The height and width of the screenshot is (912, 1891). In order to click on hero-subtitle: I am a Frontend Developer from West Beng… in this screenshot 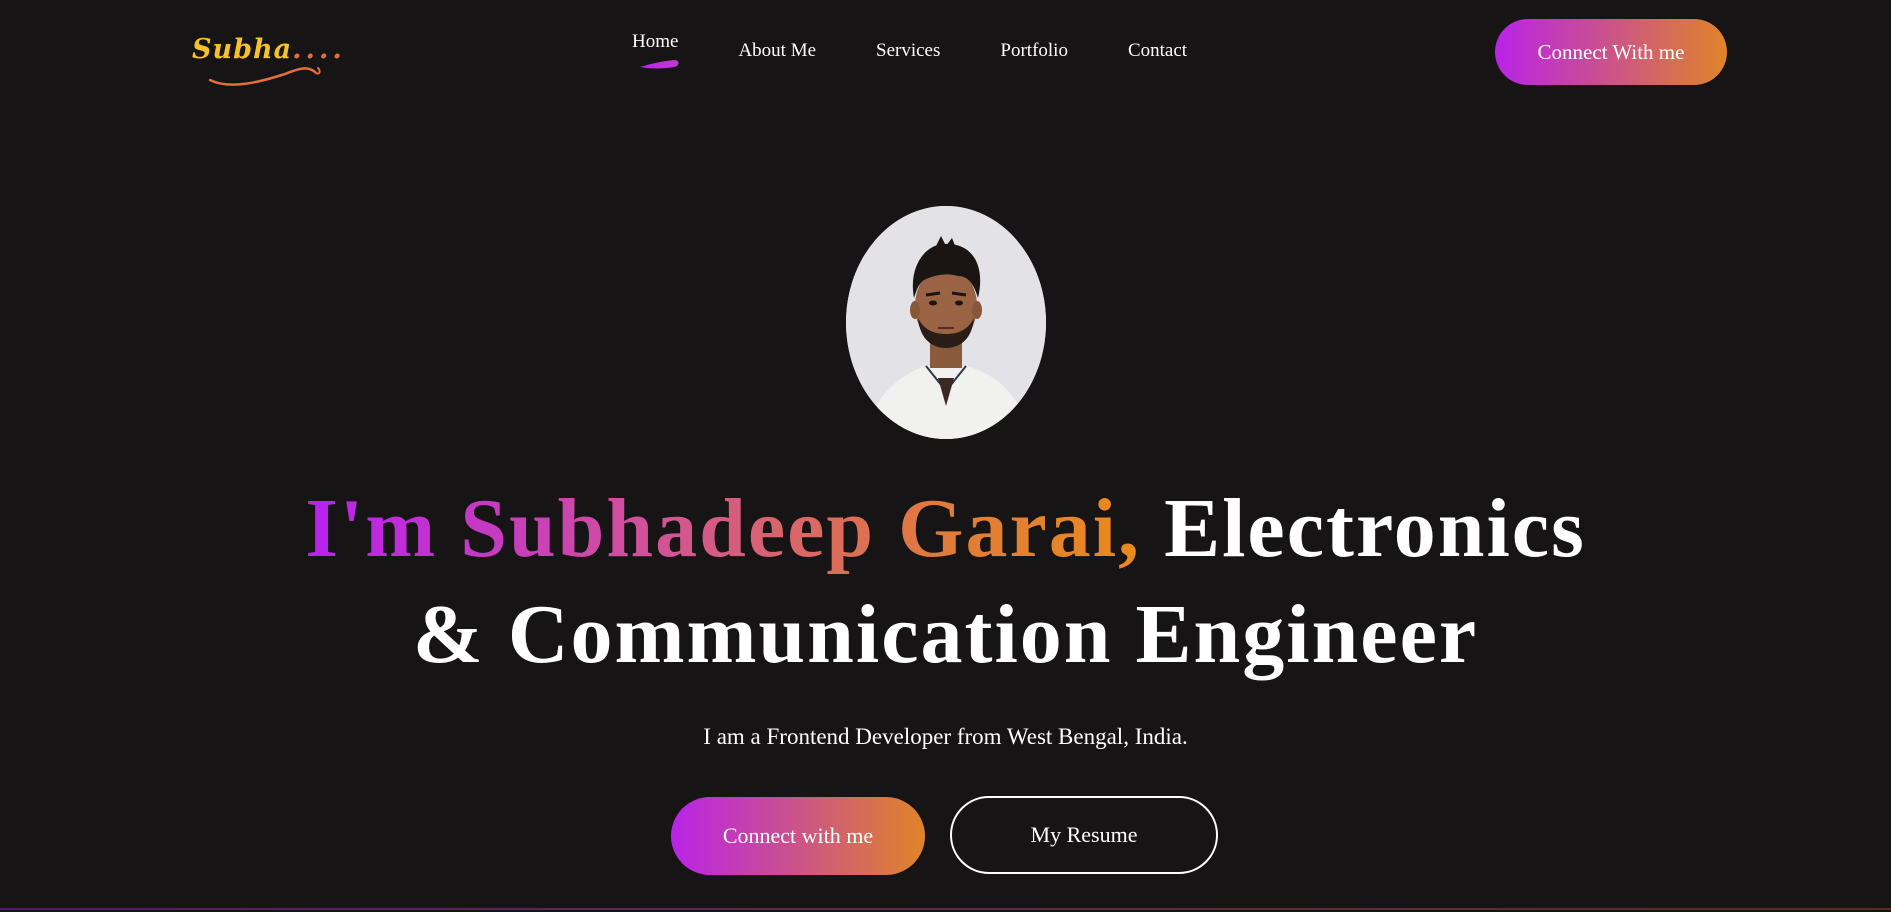, I will do `click(945, 736)`.